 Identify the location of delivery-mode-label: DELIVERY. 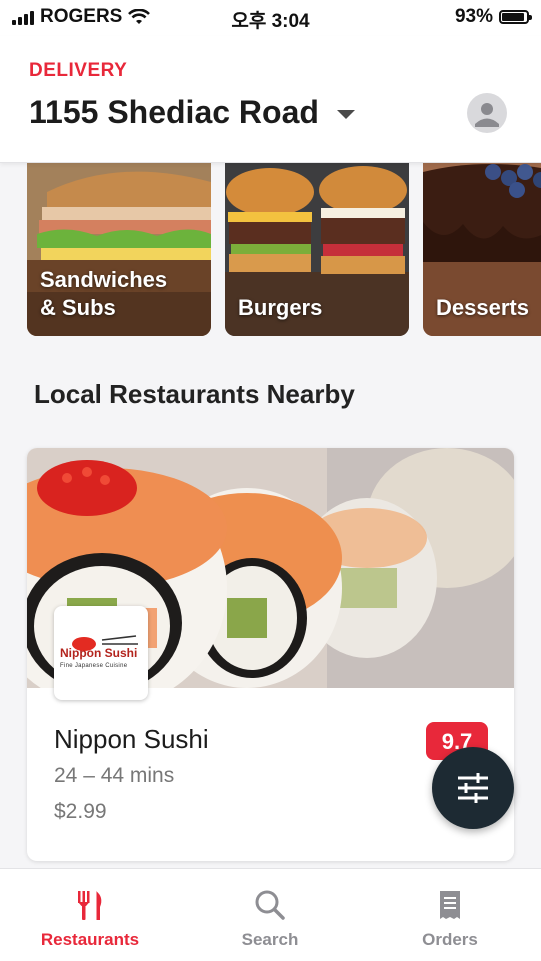
(78, 71).